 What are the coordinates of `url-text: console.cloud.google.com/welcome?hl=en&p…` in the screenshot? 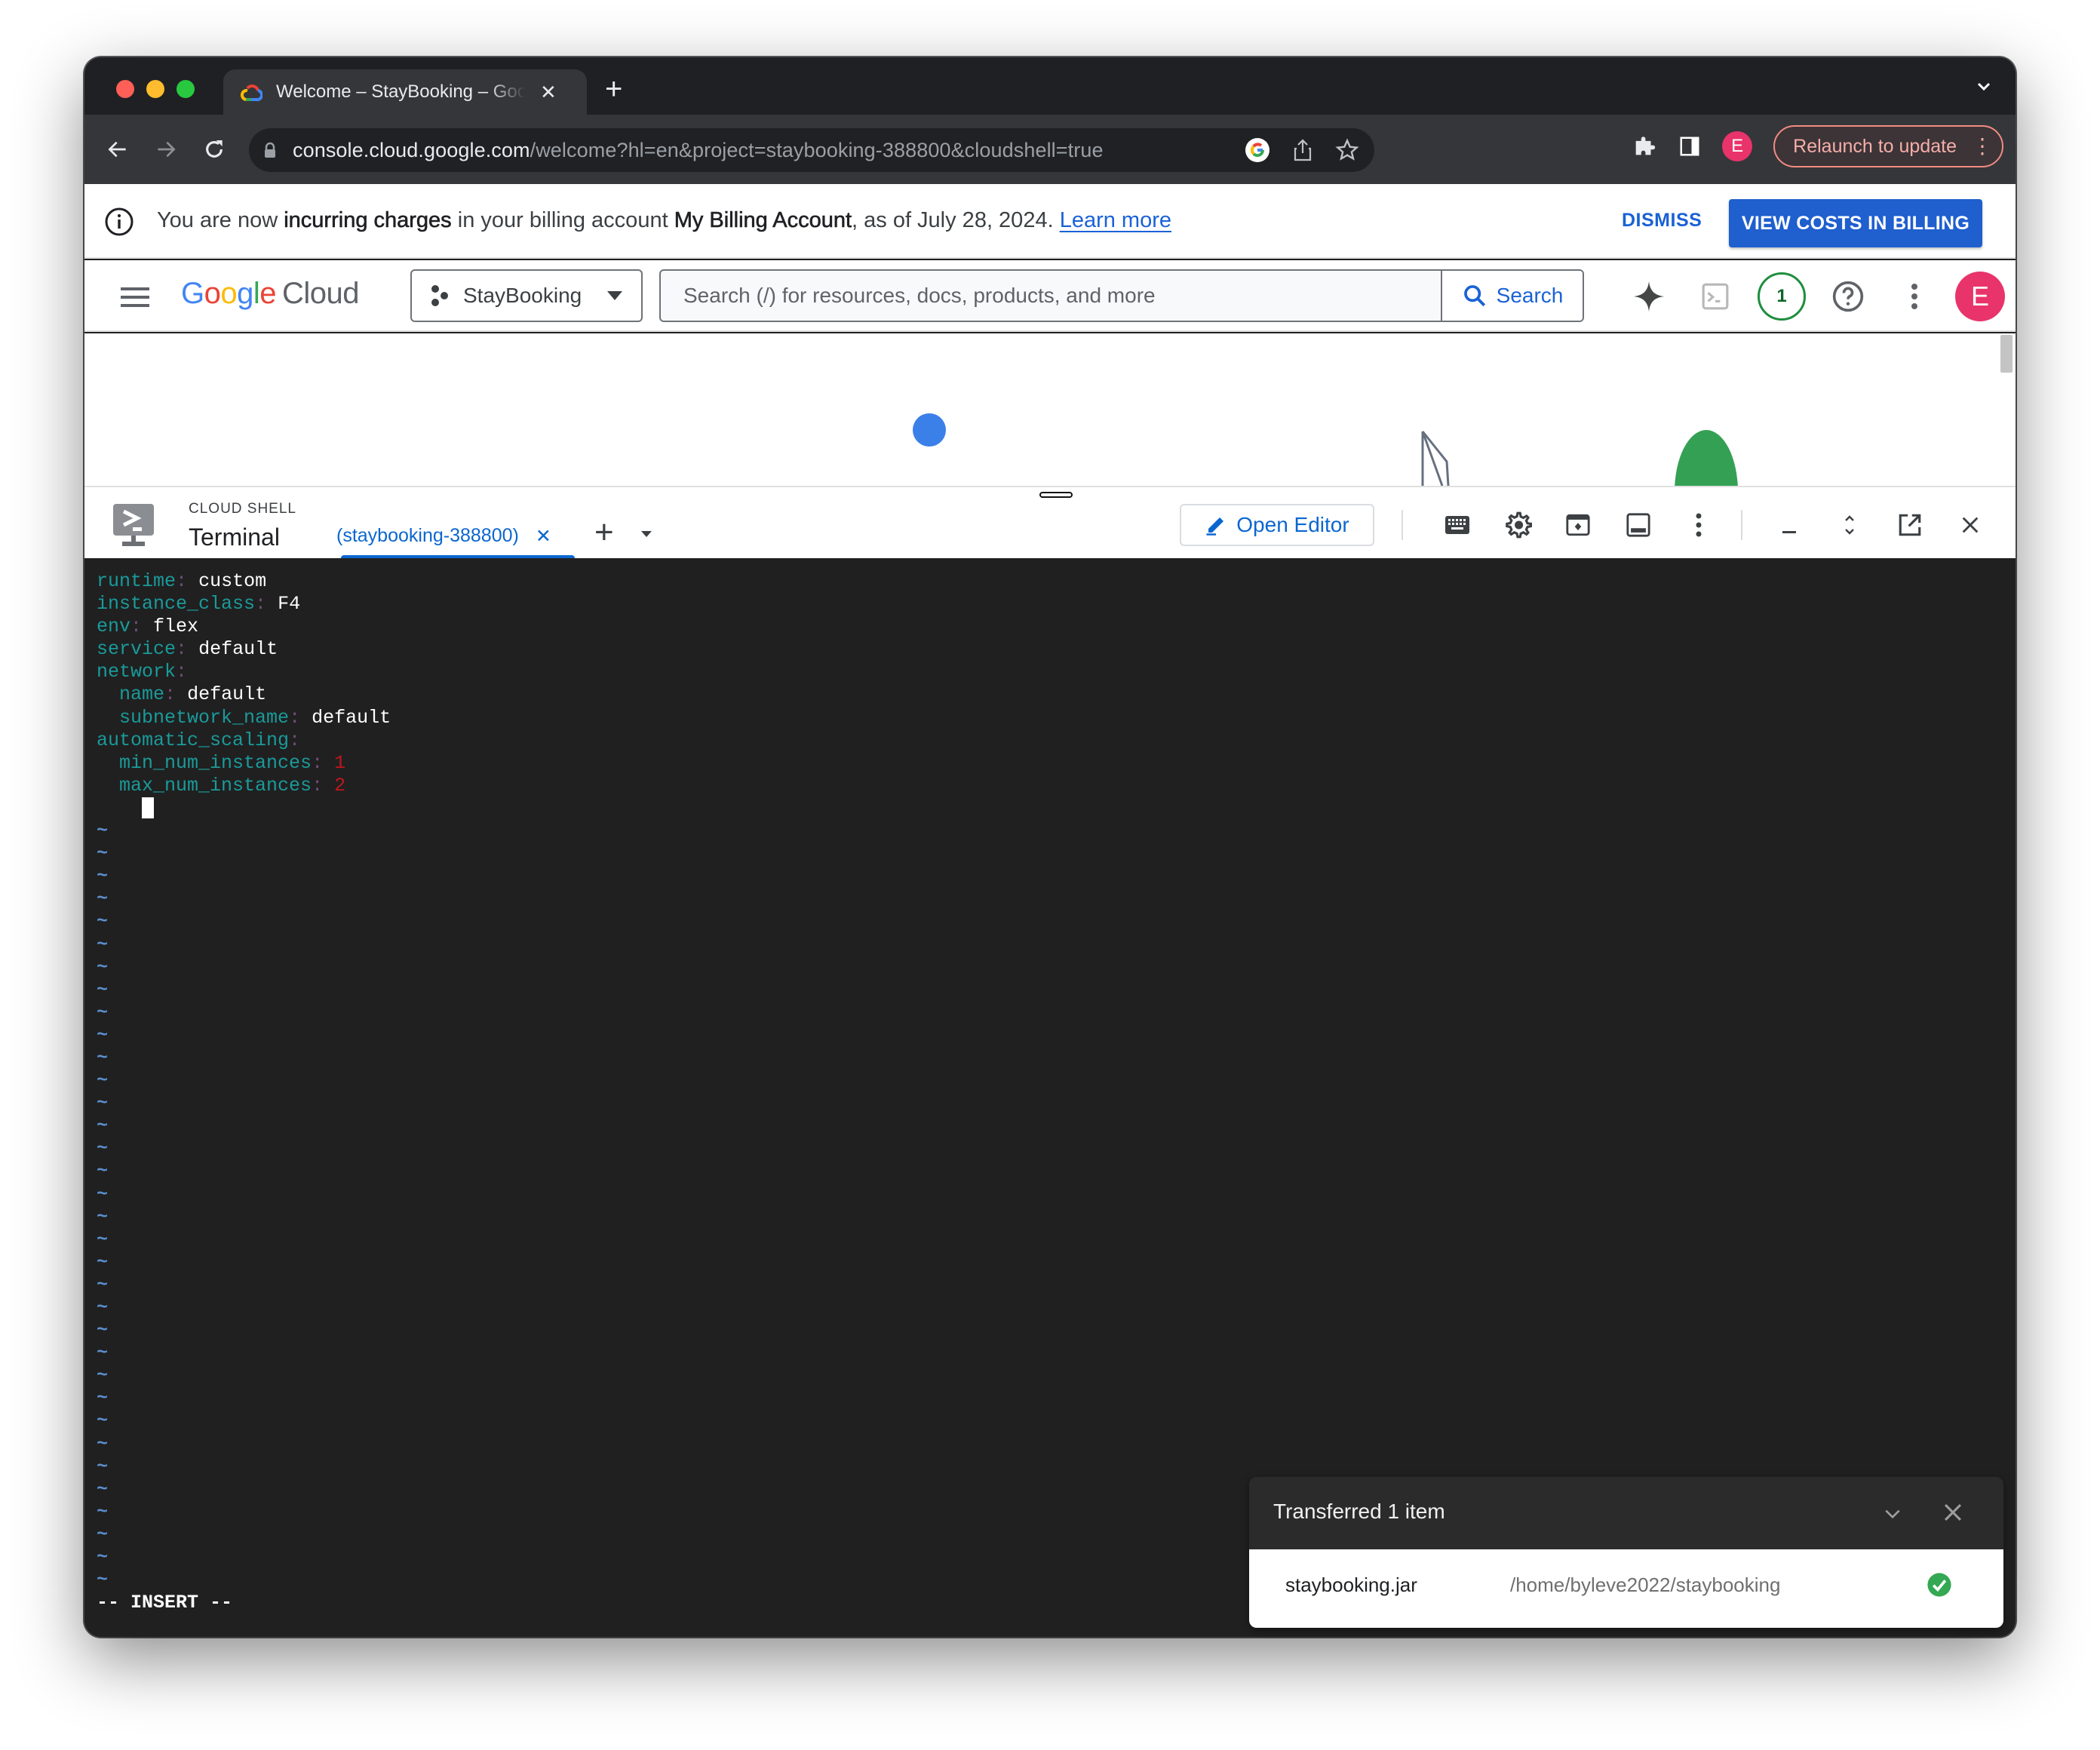 It's located at (698, 149).